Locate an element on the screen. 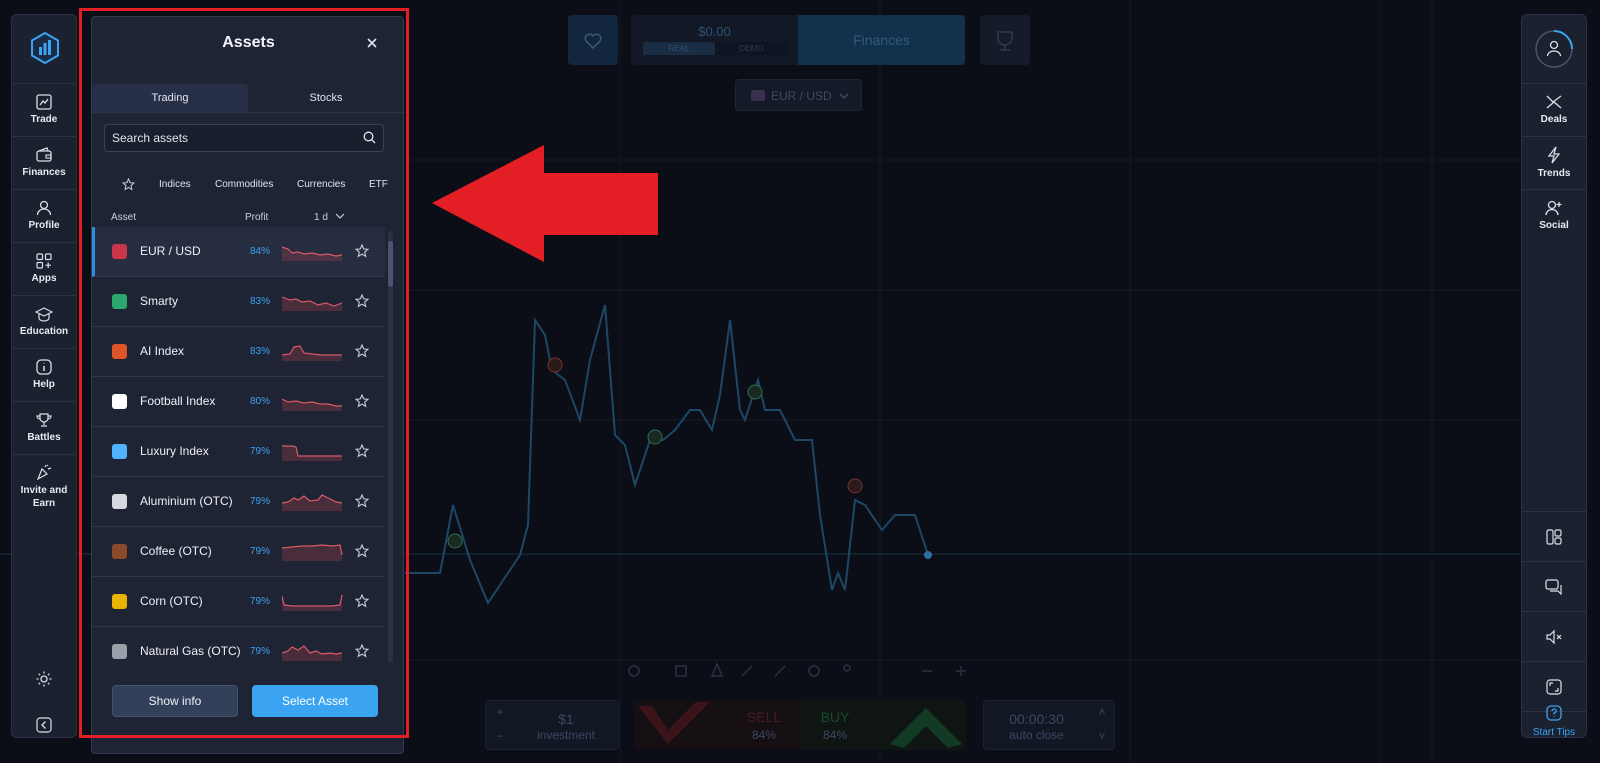 This screenshot has width=1600, height=763. asset-row: Smarty 83% is located at coordinates (238, 302).